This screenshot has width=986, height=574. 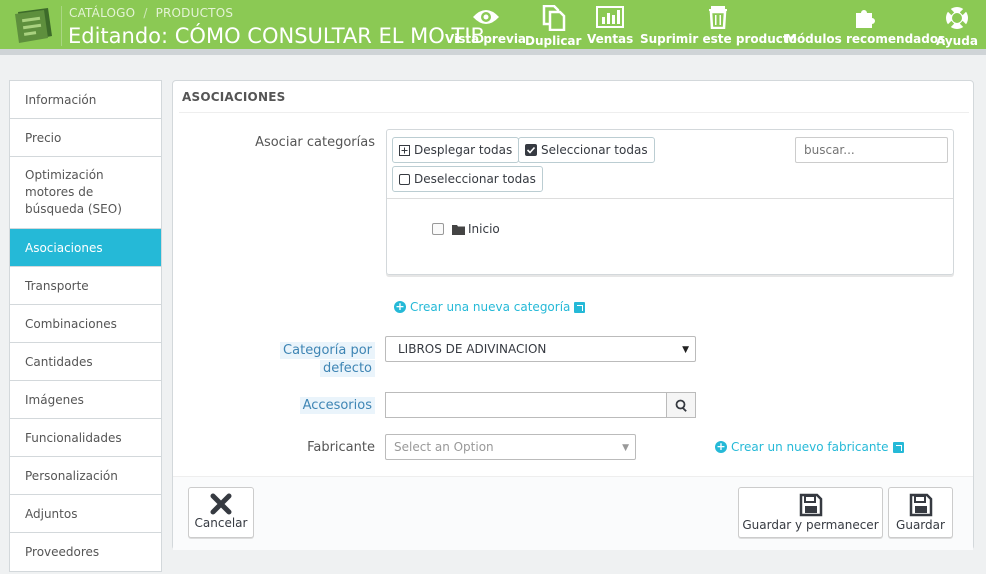 I want to click on select-all-label: Seleccionar todas, so click(x=594, y=150).